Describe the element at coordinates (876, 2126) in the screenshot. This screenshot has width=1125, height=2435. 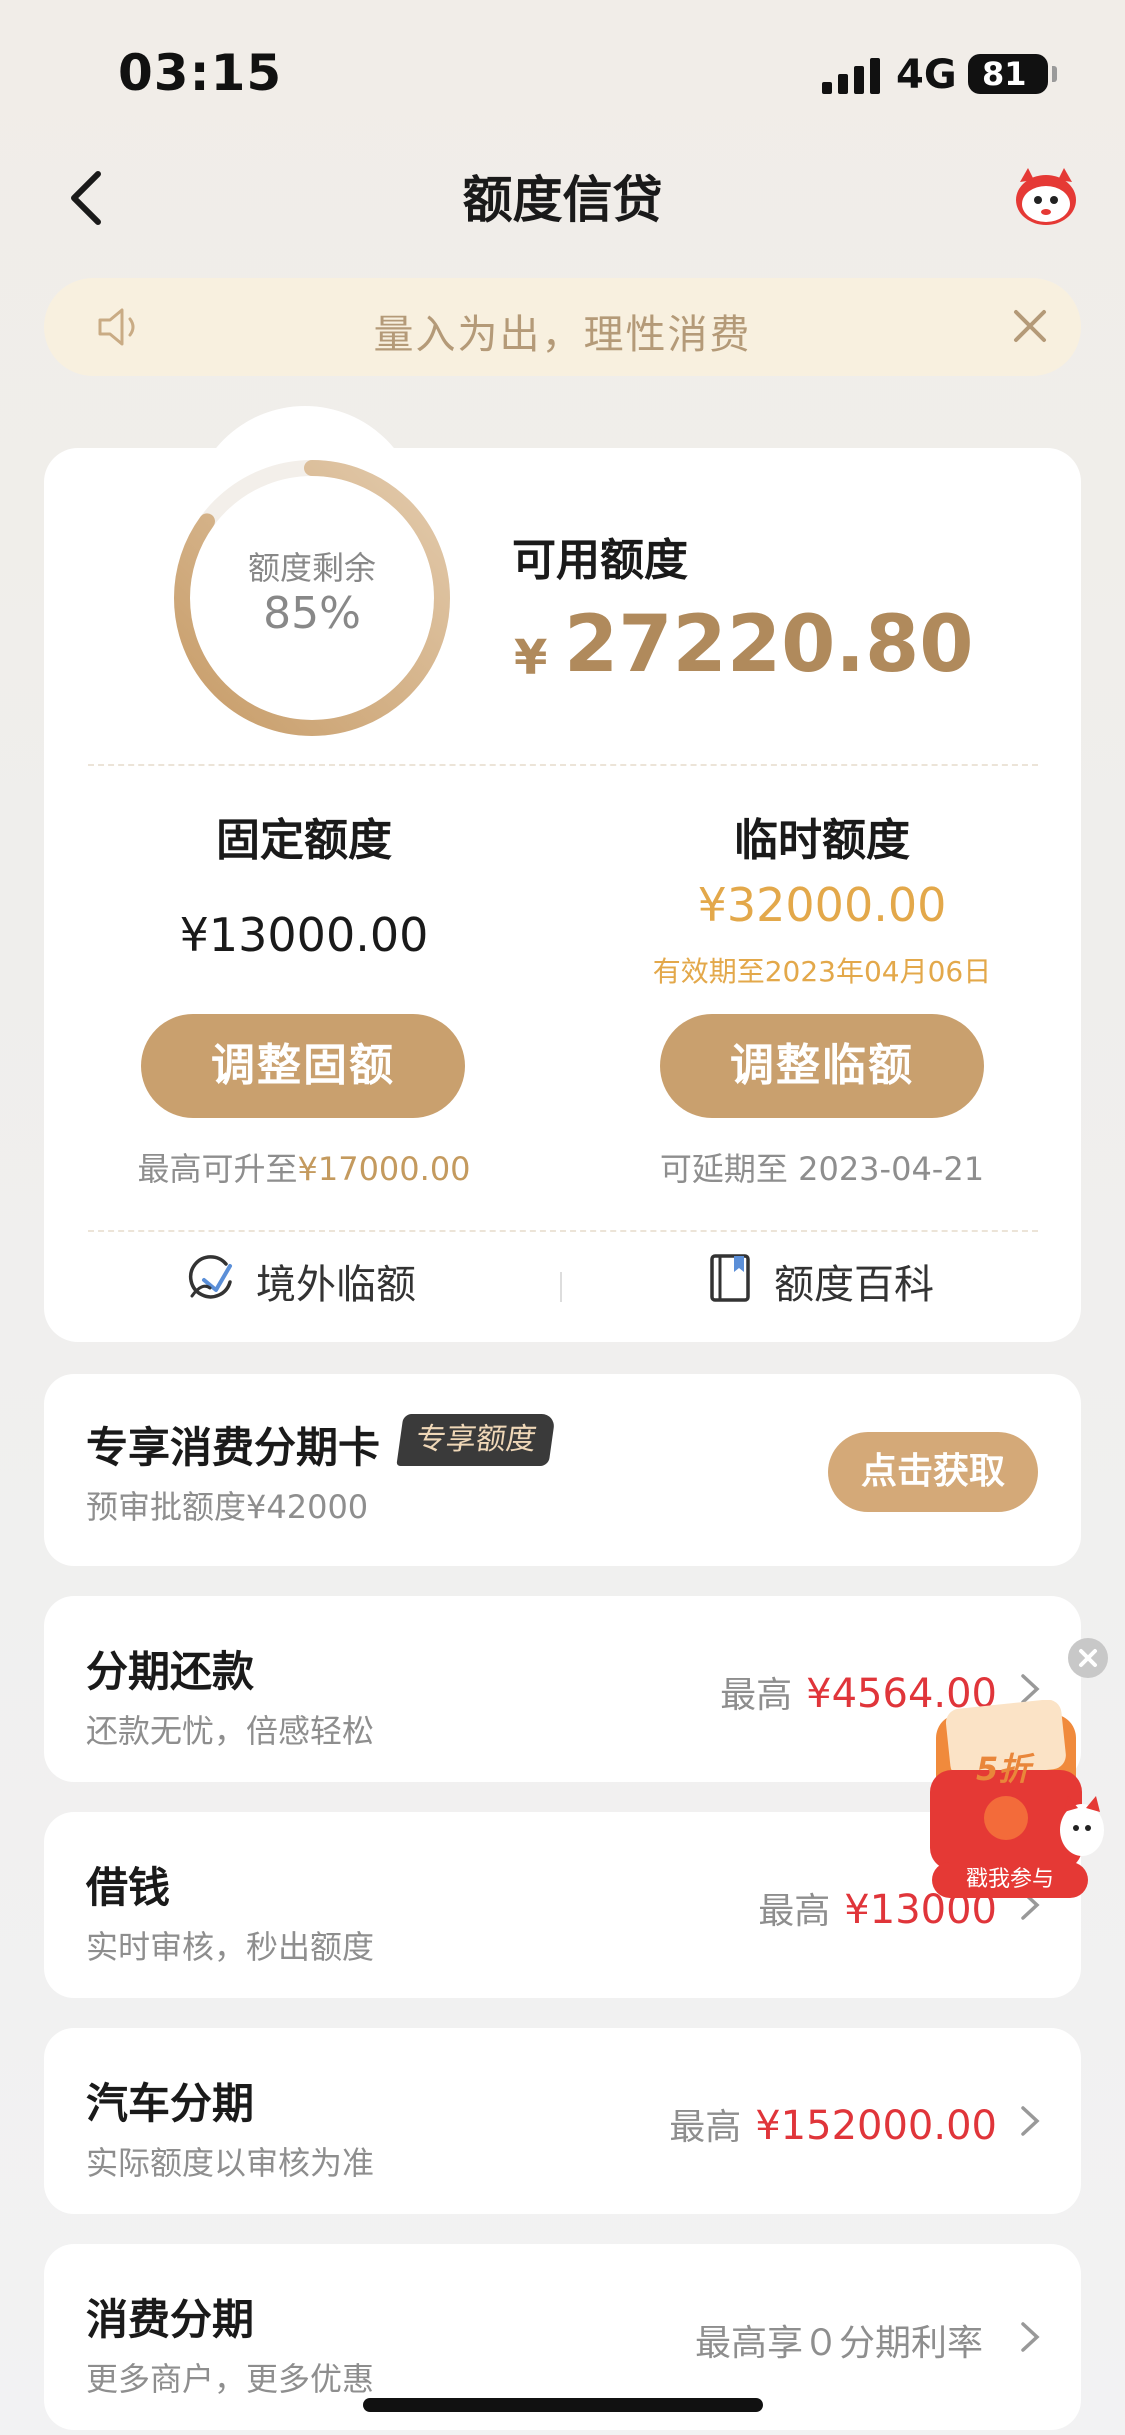
I see `row-right-value: ¥152000.00` at that location.